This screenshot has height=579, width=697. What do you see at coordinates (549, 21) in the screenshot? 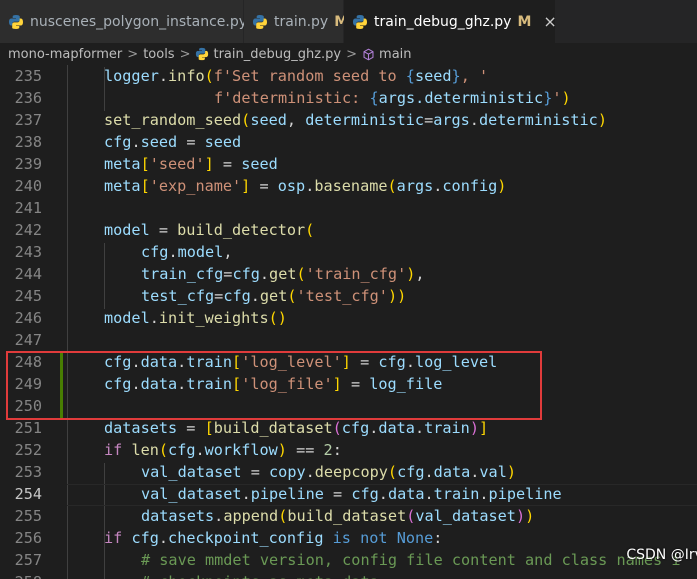
I see `close-tab-icon: ×` at bounding box center [549, 21].